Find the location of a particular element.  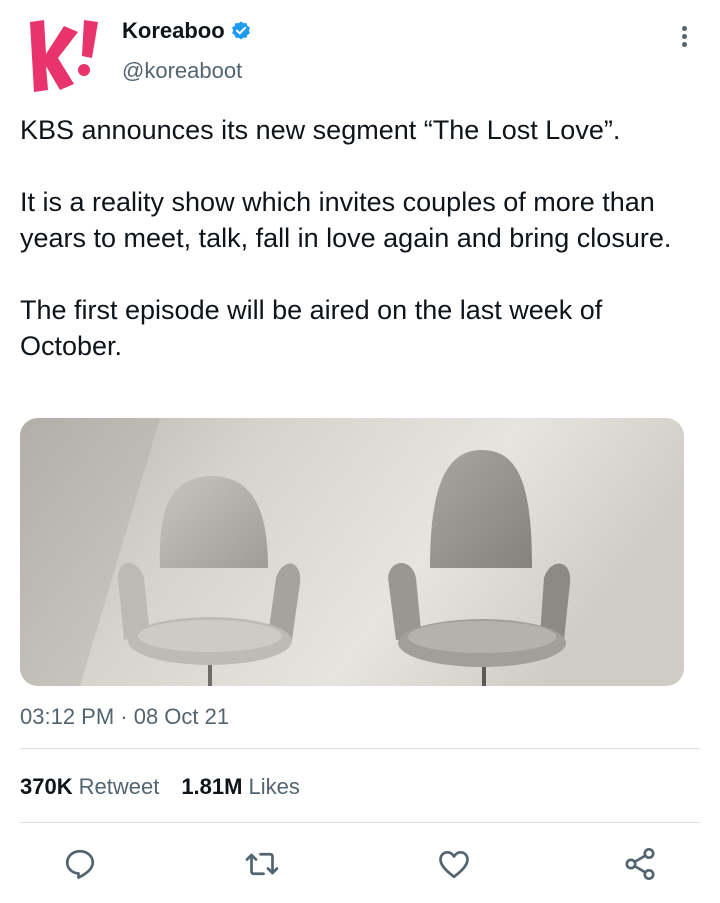

like-icon is located at coordinates (454, 864).